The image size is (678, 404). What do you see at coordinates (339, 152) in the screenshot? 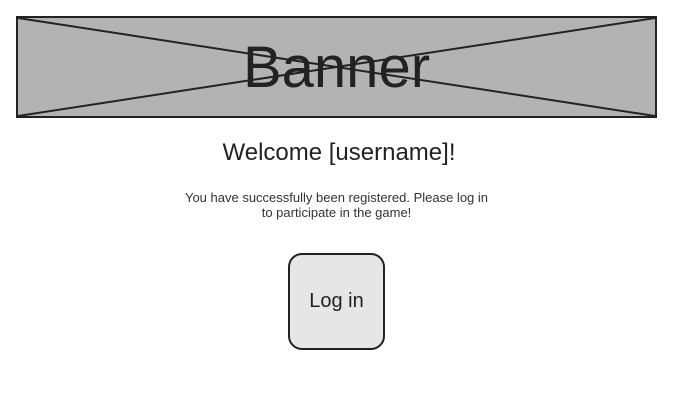
I see `welcome-heading: Welcome [username]!` at bounding box center [339, 152].